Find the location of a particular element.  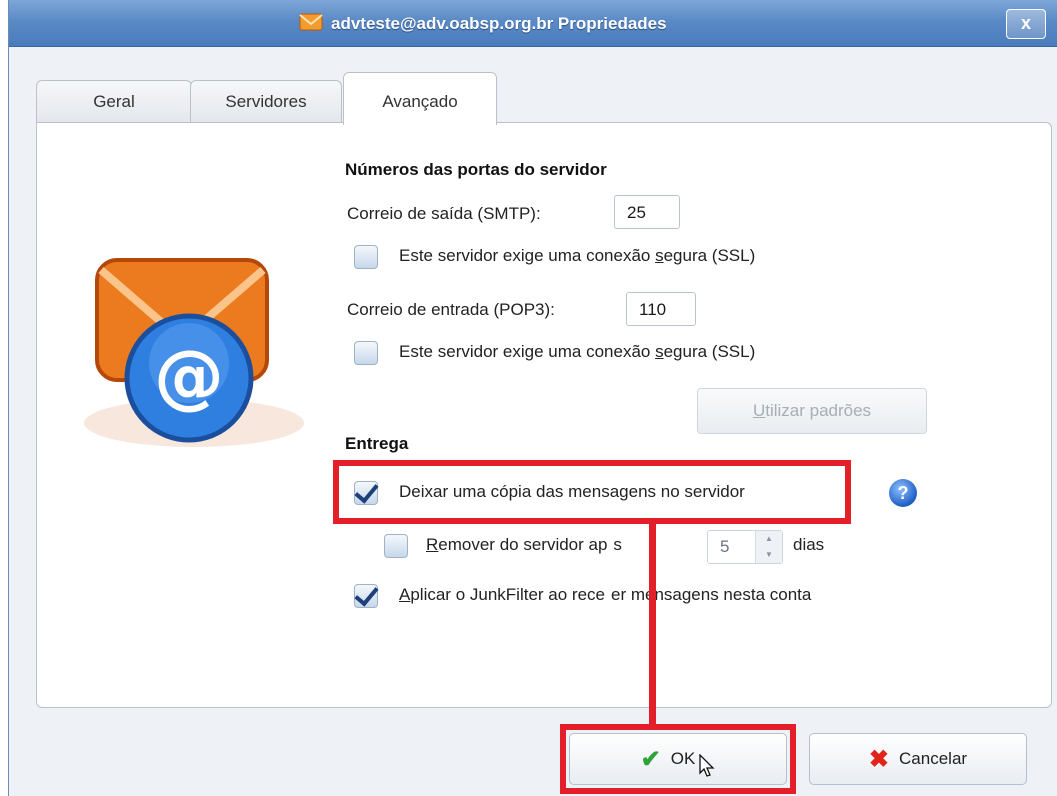

smtp-ssl-checkbox is located at coordinates (366, 257).